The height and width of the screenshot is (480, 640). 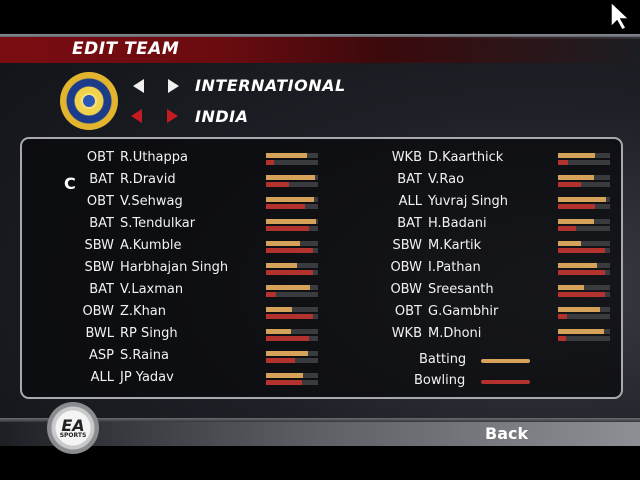 I want to click on category-selector-value: INTERNATIONAL, so click(x=270, y=85).